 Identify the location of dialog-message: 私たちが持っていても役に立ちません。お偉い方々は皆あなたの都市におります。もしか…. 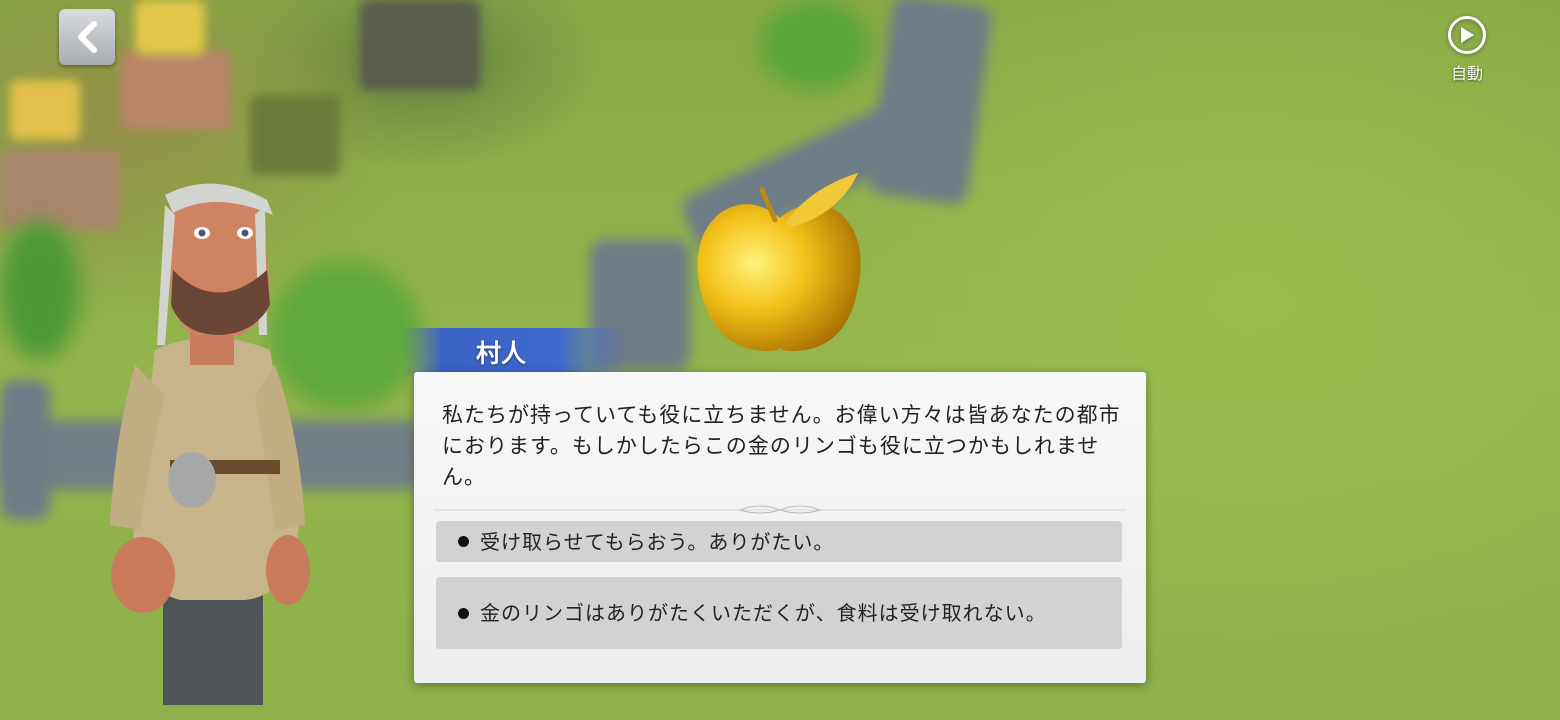
(781, 446).